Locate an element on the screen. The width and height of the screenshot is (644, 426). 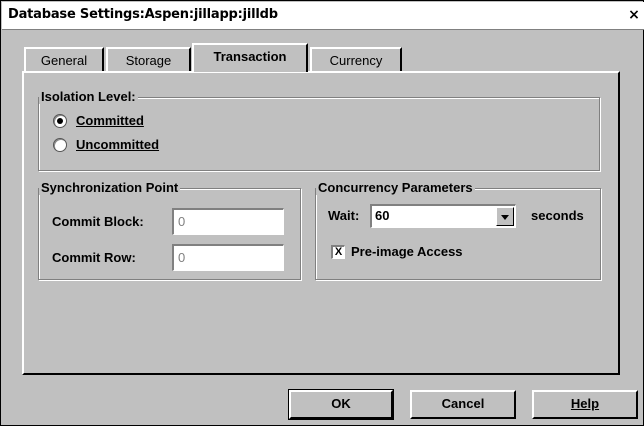
commit-row-label: Commit Row: is located at coordinates (94, 257).